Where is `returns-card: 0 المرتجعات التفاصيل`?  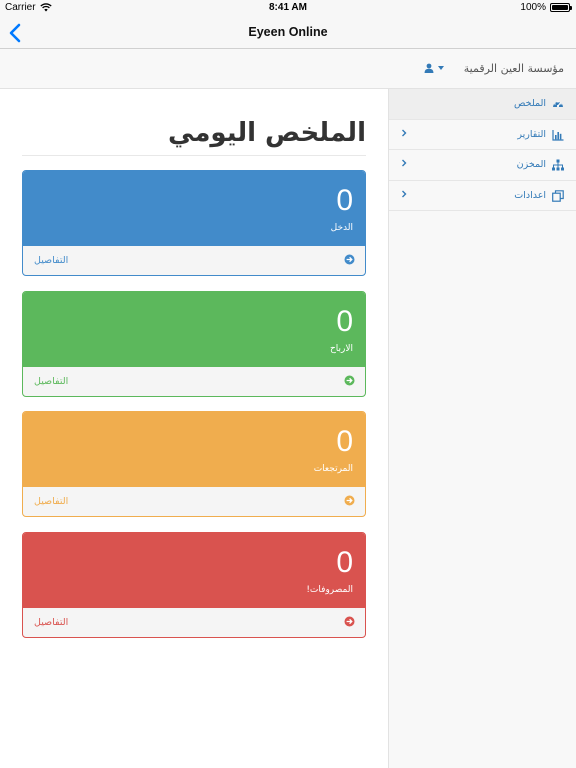
returns-card: 0 المرتجعات التفاصيل is located at coordinates (194, 464).